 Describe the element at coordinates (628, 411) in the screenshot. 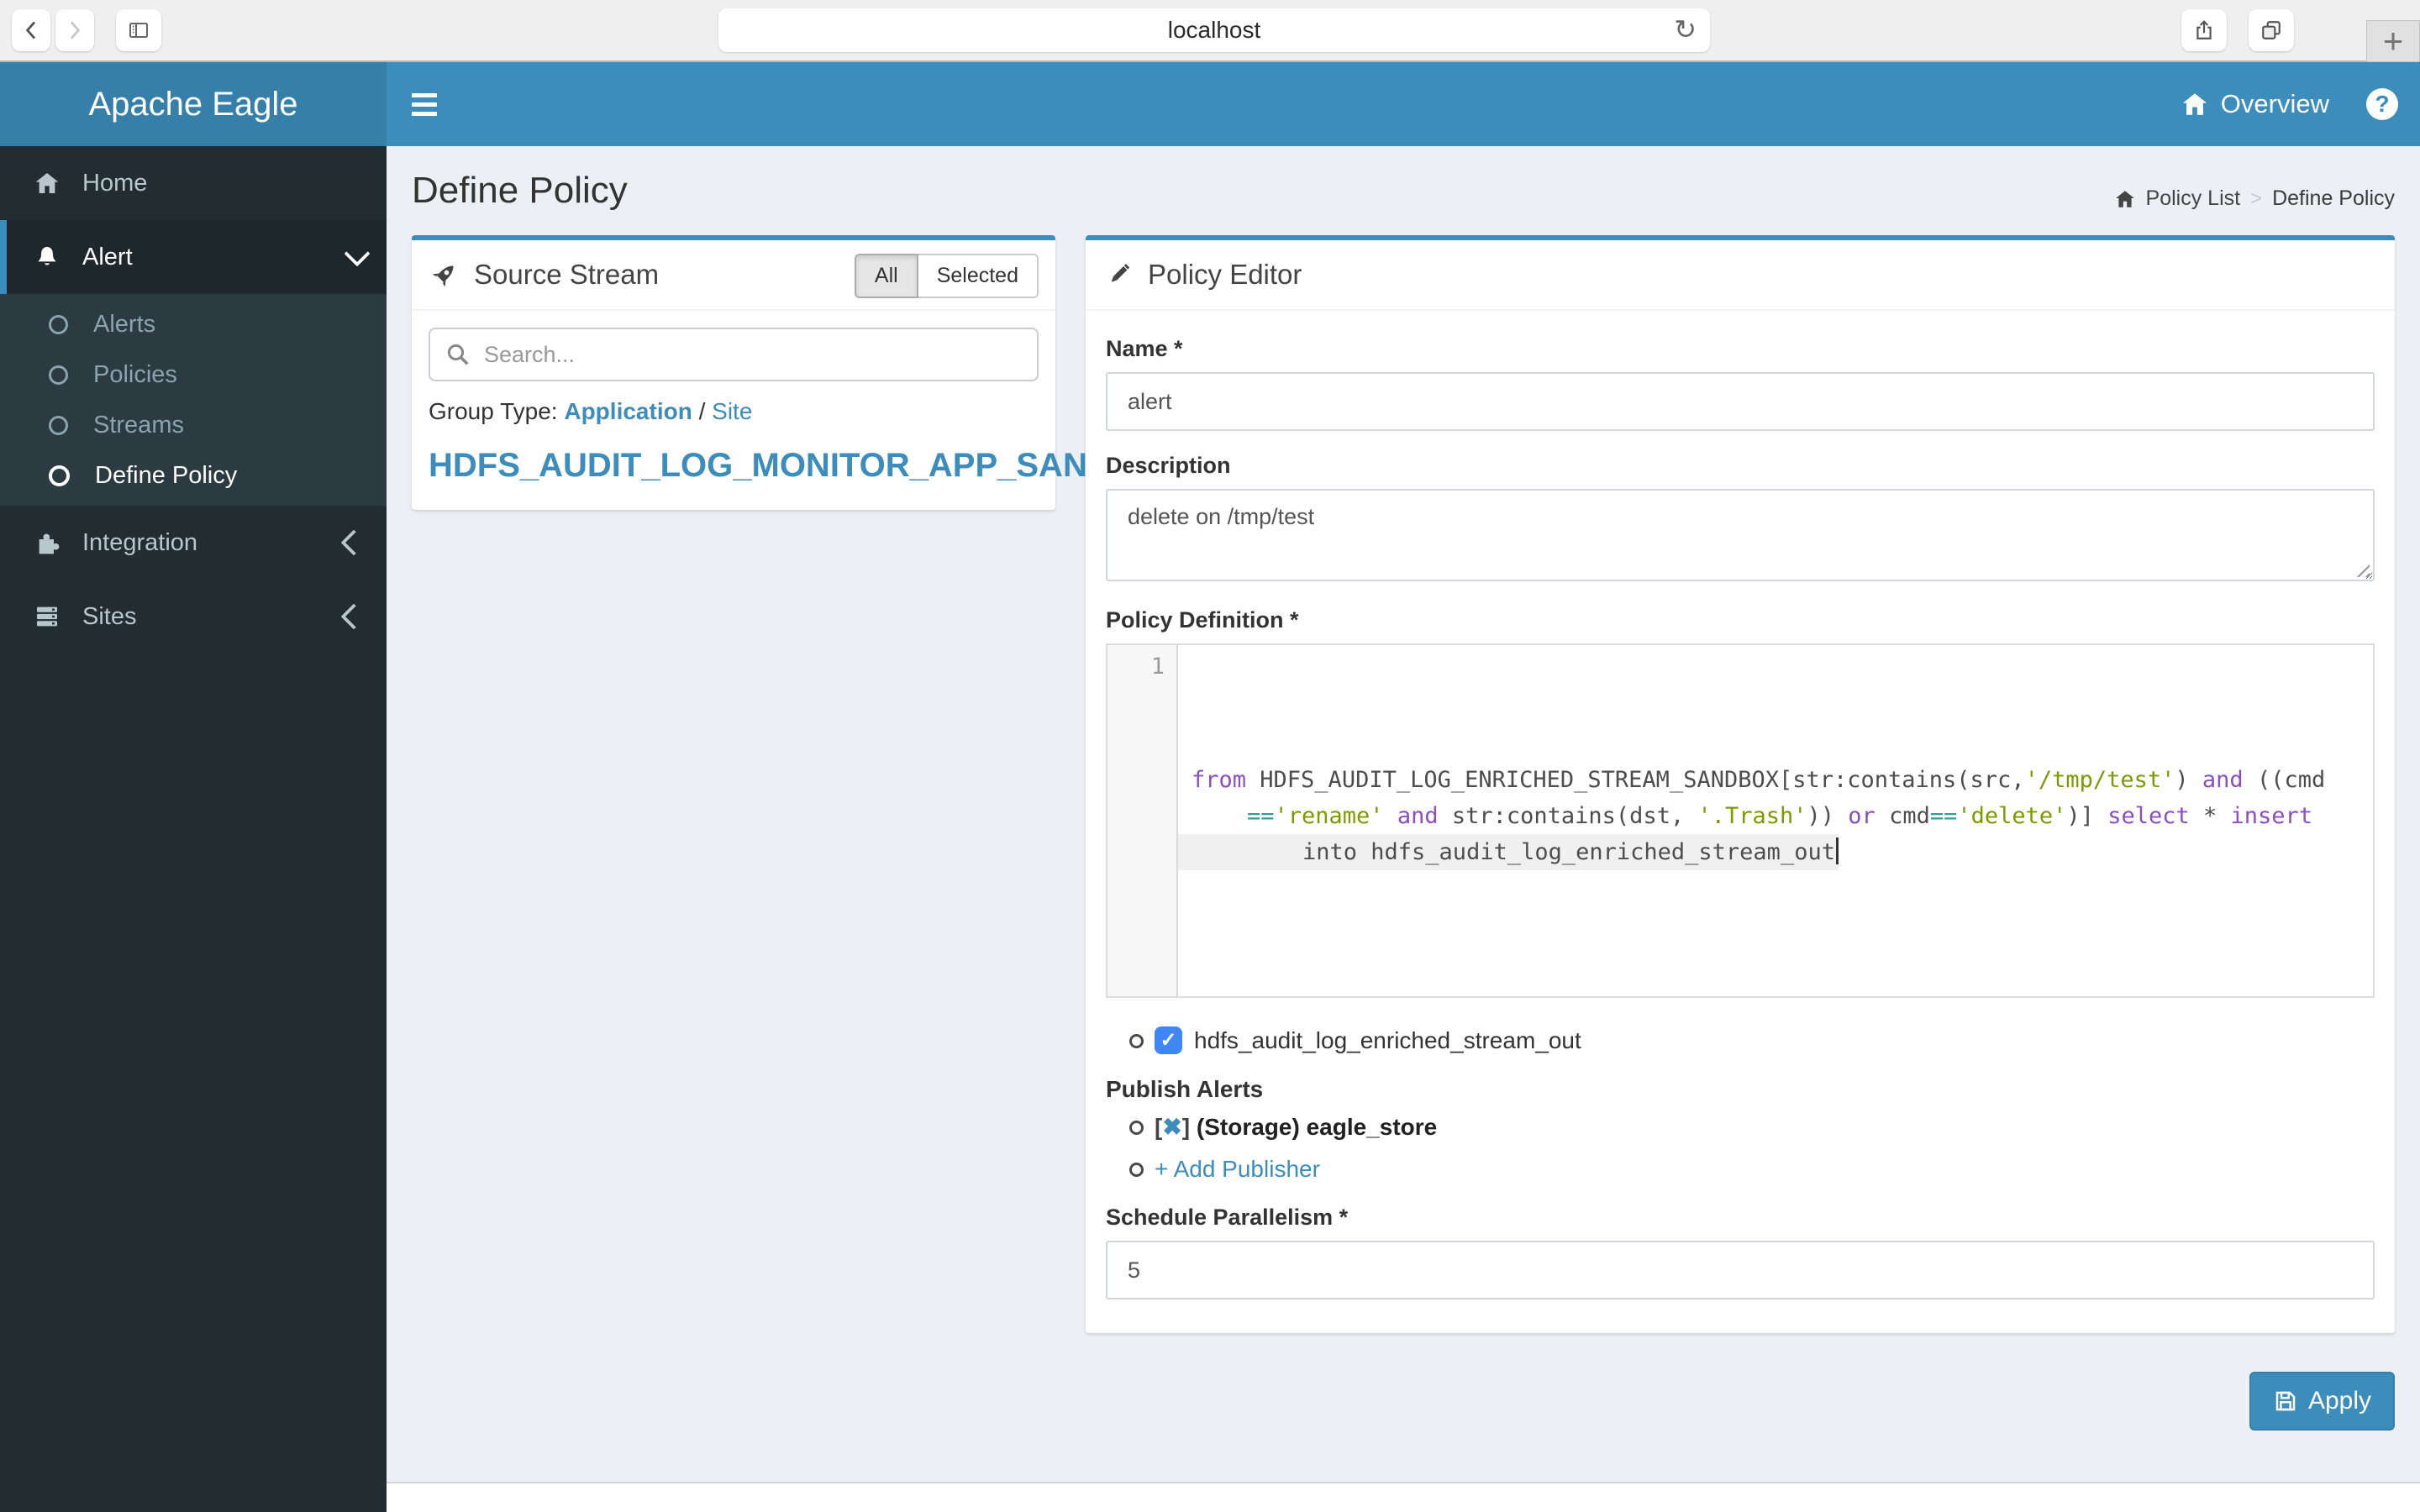

I see `group-by-application-link: Application` at that location.